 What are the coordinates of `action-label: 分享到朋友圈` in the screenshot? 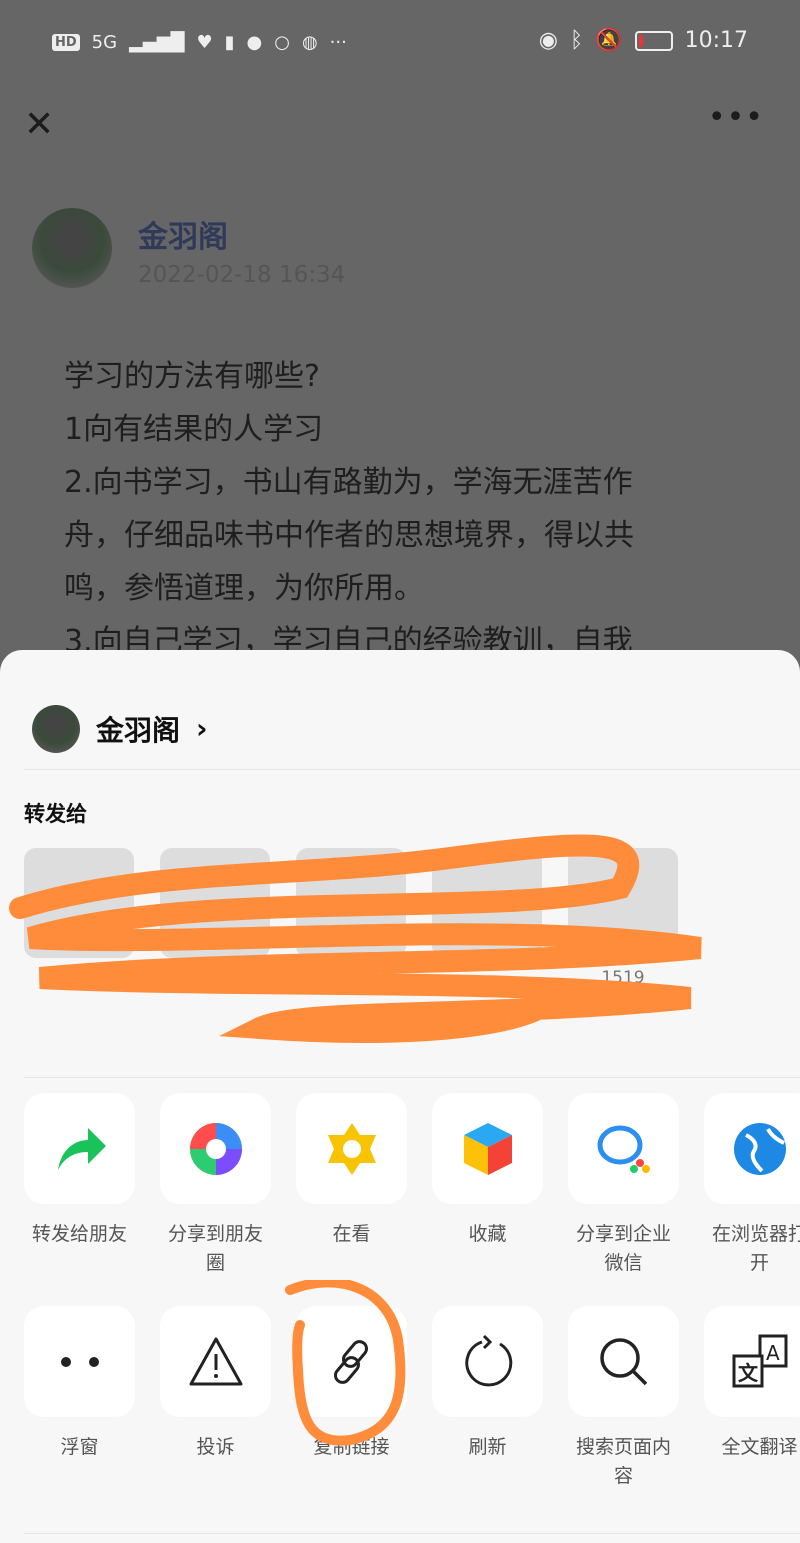 It's located at (215, 1248).